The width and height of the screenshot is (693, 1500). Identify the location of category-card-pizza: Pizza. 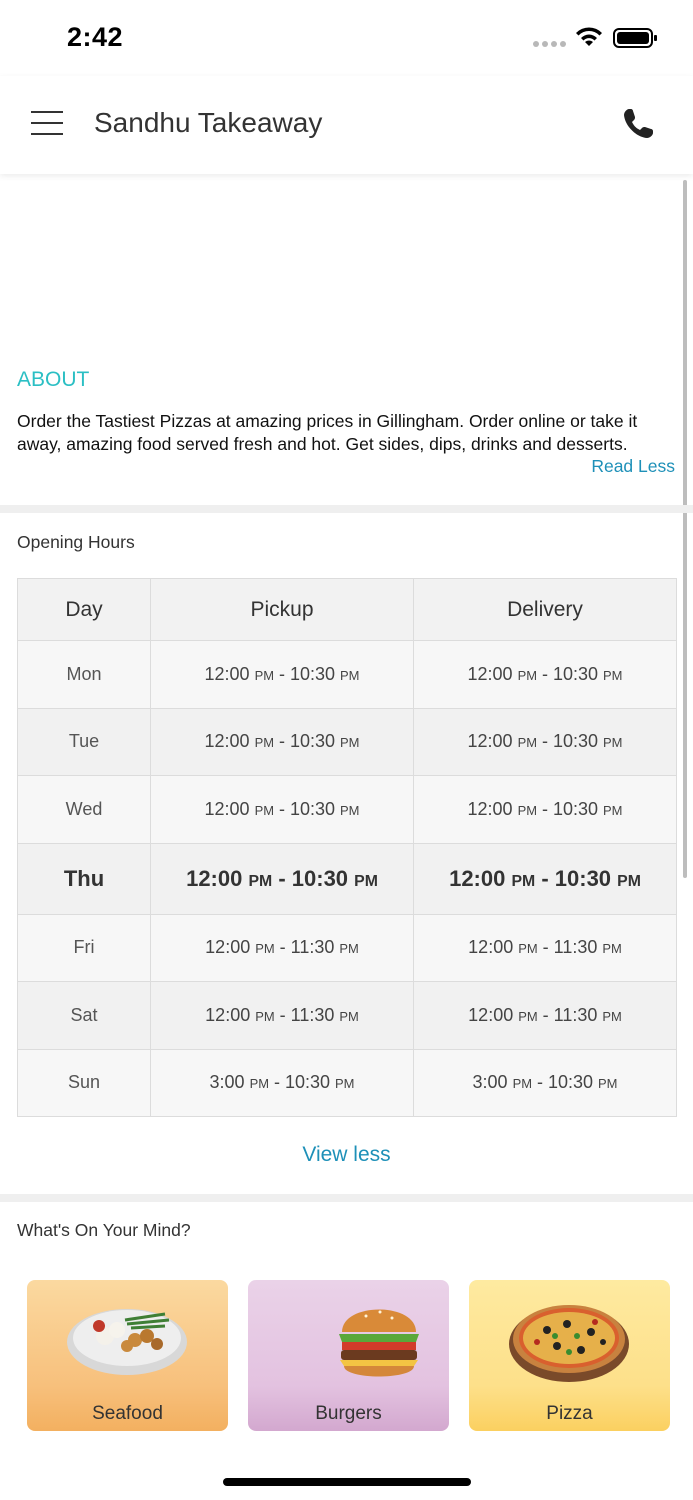
(569, 1355).